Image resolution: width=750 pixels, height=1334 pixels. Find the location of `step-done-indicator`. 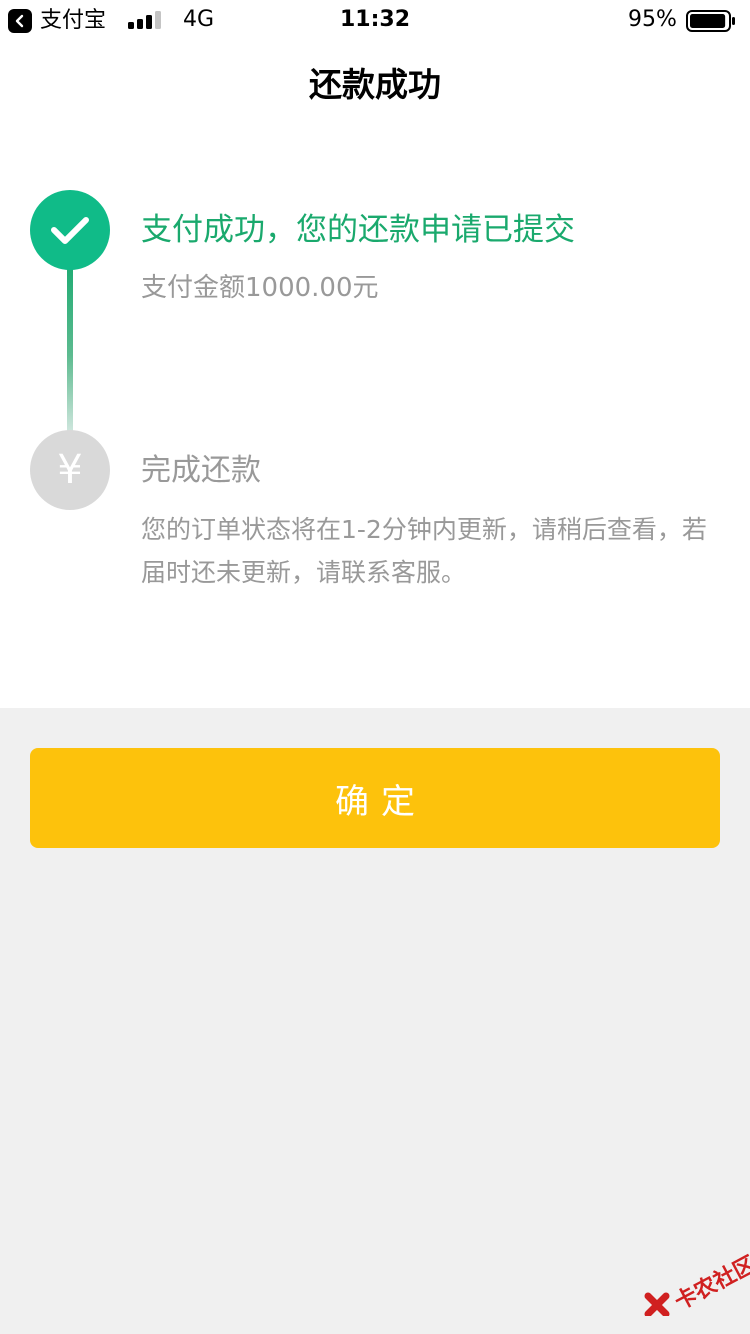

step-done-indicator is located at coordinates (70, 230).